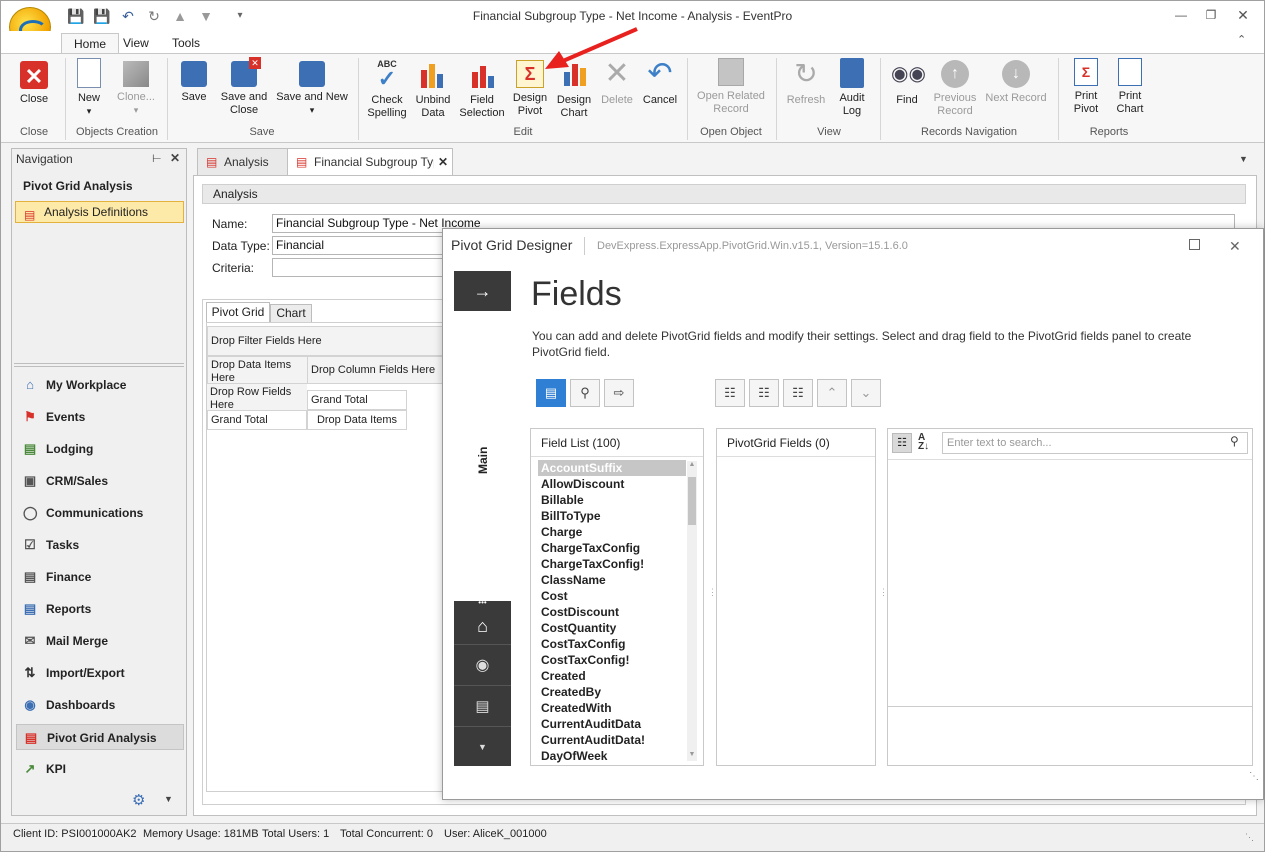  What do you see at coordinates (257, 397) in the screenshot?
I see `drop-row-area: Drop Row Fields Here` at bounding box center [257, 397].